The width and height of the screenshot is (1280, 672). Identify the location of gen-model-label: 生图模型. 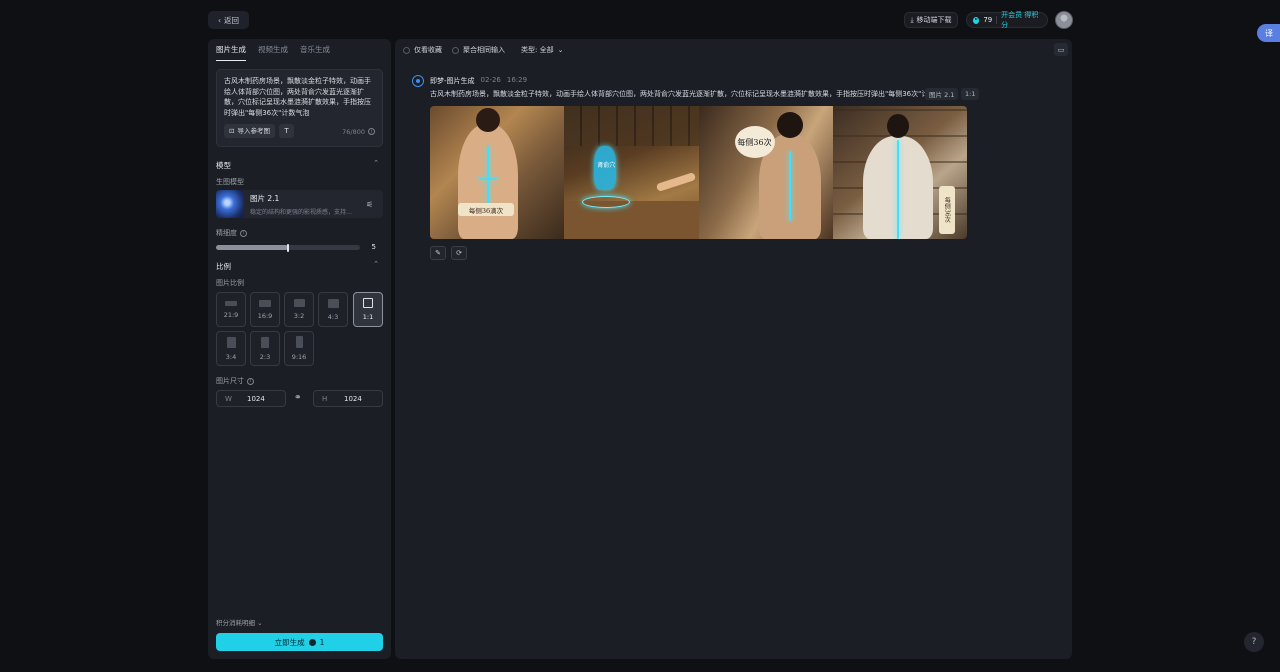
(230, 182).